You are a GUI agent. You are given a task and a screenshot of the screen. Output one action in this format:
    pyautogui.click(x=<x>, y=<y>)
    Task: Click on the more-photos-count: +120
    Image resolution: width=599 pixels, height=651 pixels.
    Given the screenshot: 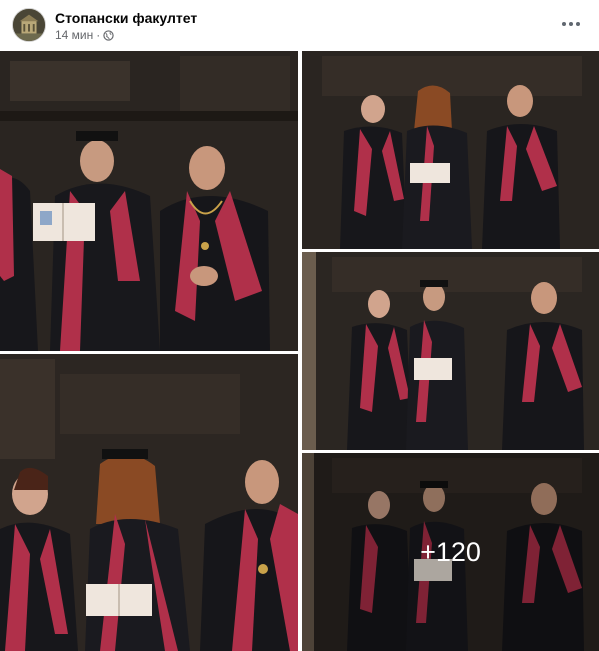 What is the action you would take?
    pyautogui.click(x=450, y=551)
    